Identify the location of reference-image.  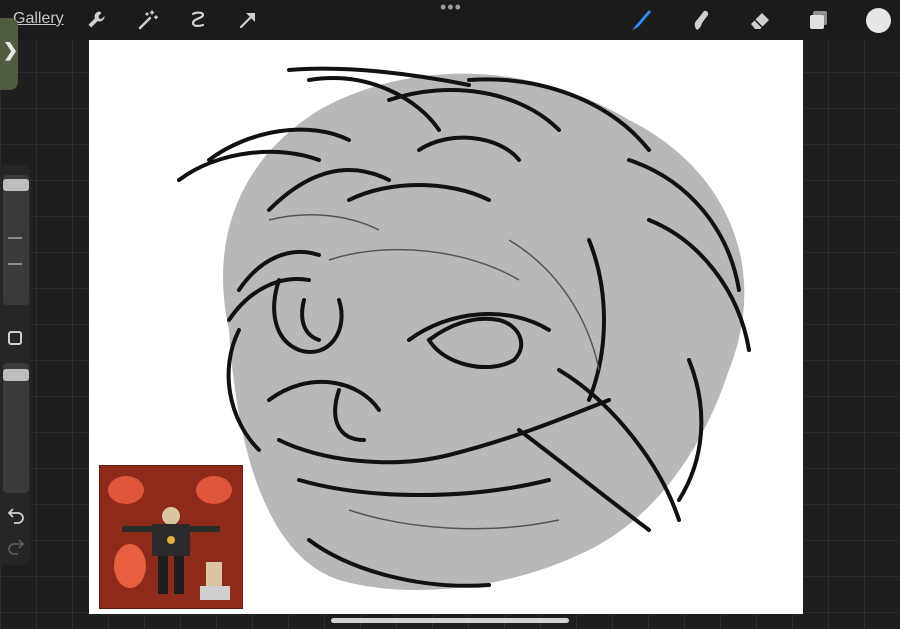
(171, 537).